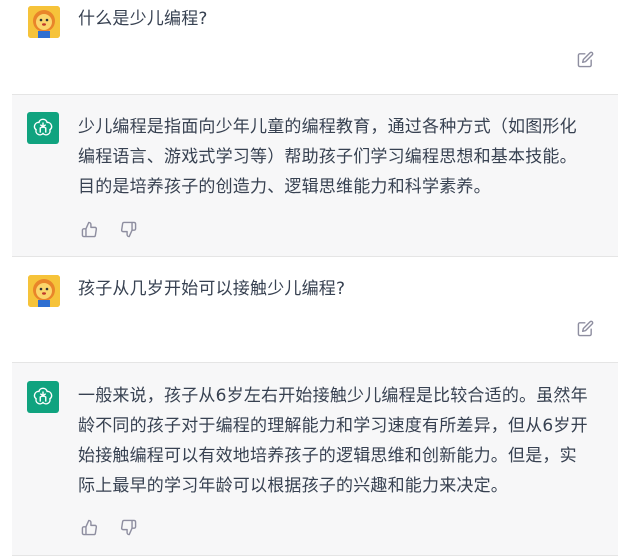  What do you see at coordinates (293, 486) in the screenshot?
I see `assistant-message-line: 际上最早的学习年龄可以根据孩子的兴趣和能力来决定。` at bounding box center [293, 486].